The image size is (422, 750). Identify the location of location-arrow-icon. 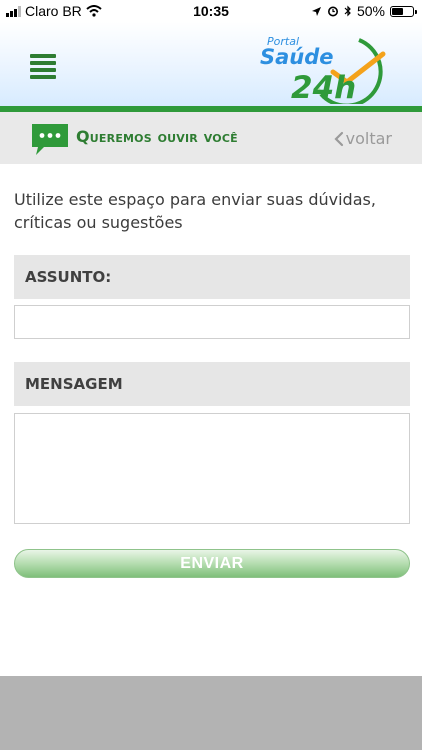
(316, 11).